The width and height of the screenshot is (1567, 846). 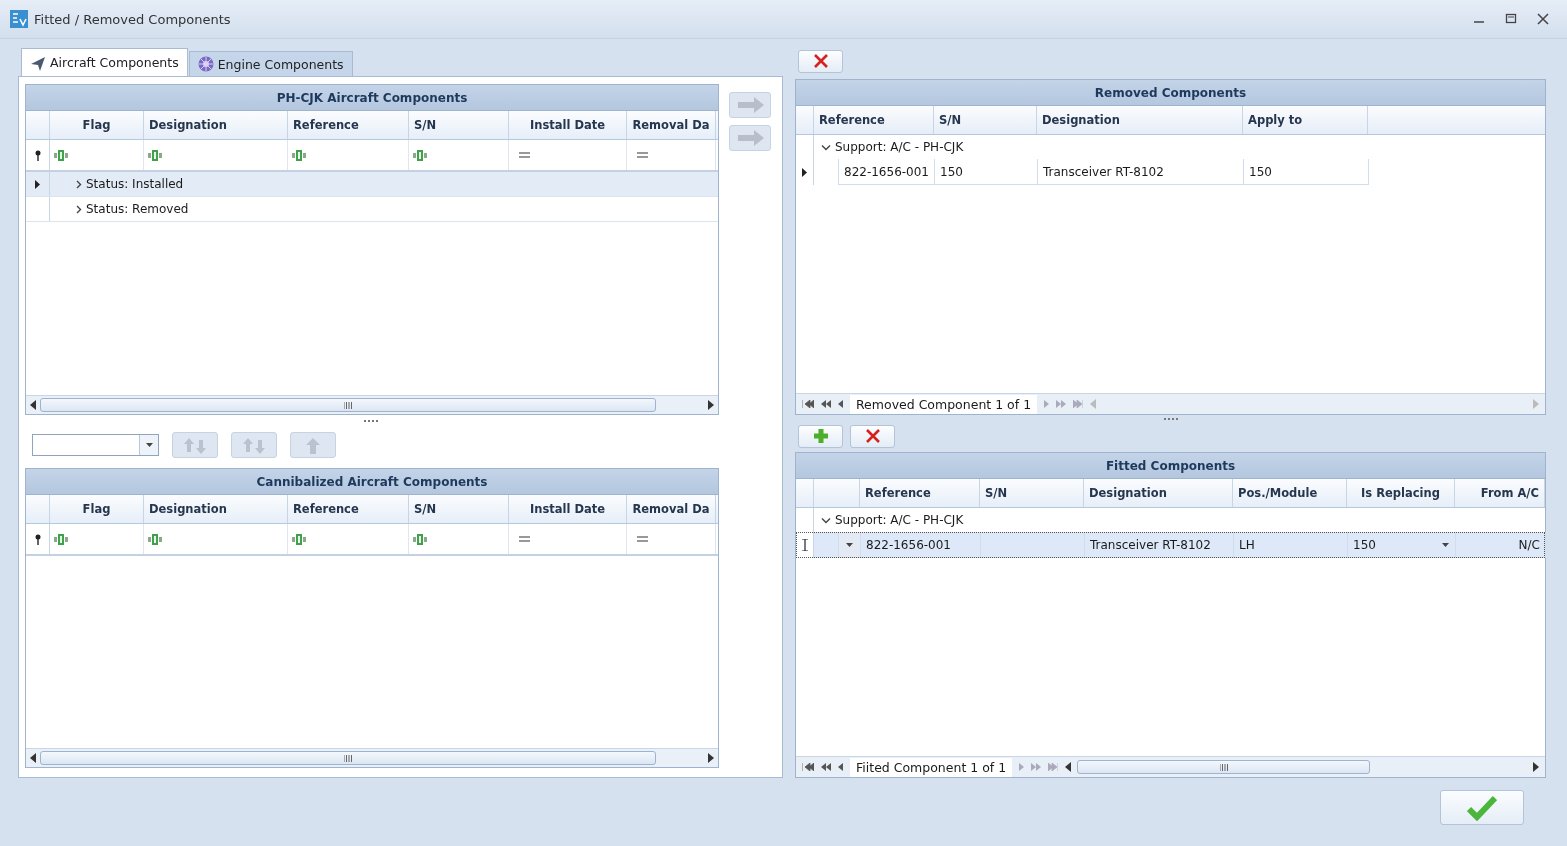 What do you see at coordinates (137, 209) in the screenshot?
I see `group-label: Status: Removed` at bounding box center [137, 209].